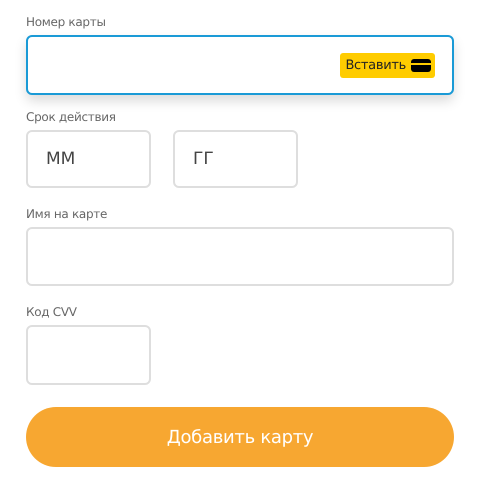 The width and height of the screenshot is (480, 486). What do you see at coordinates (240, 65) in the screenshot?
I see `card-number-field: Вставить` at bounding box center [240, 65].